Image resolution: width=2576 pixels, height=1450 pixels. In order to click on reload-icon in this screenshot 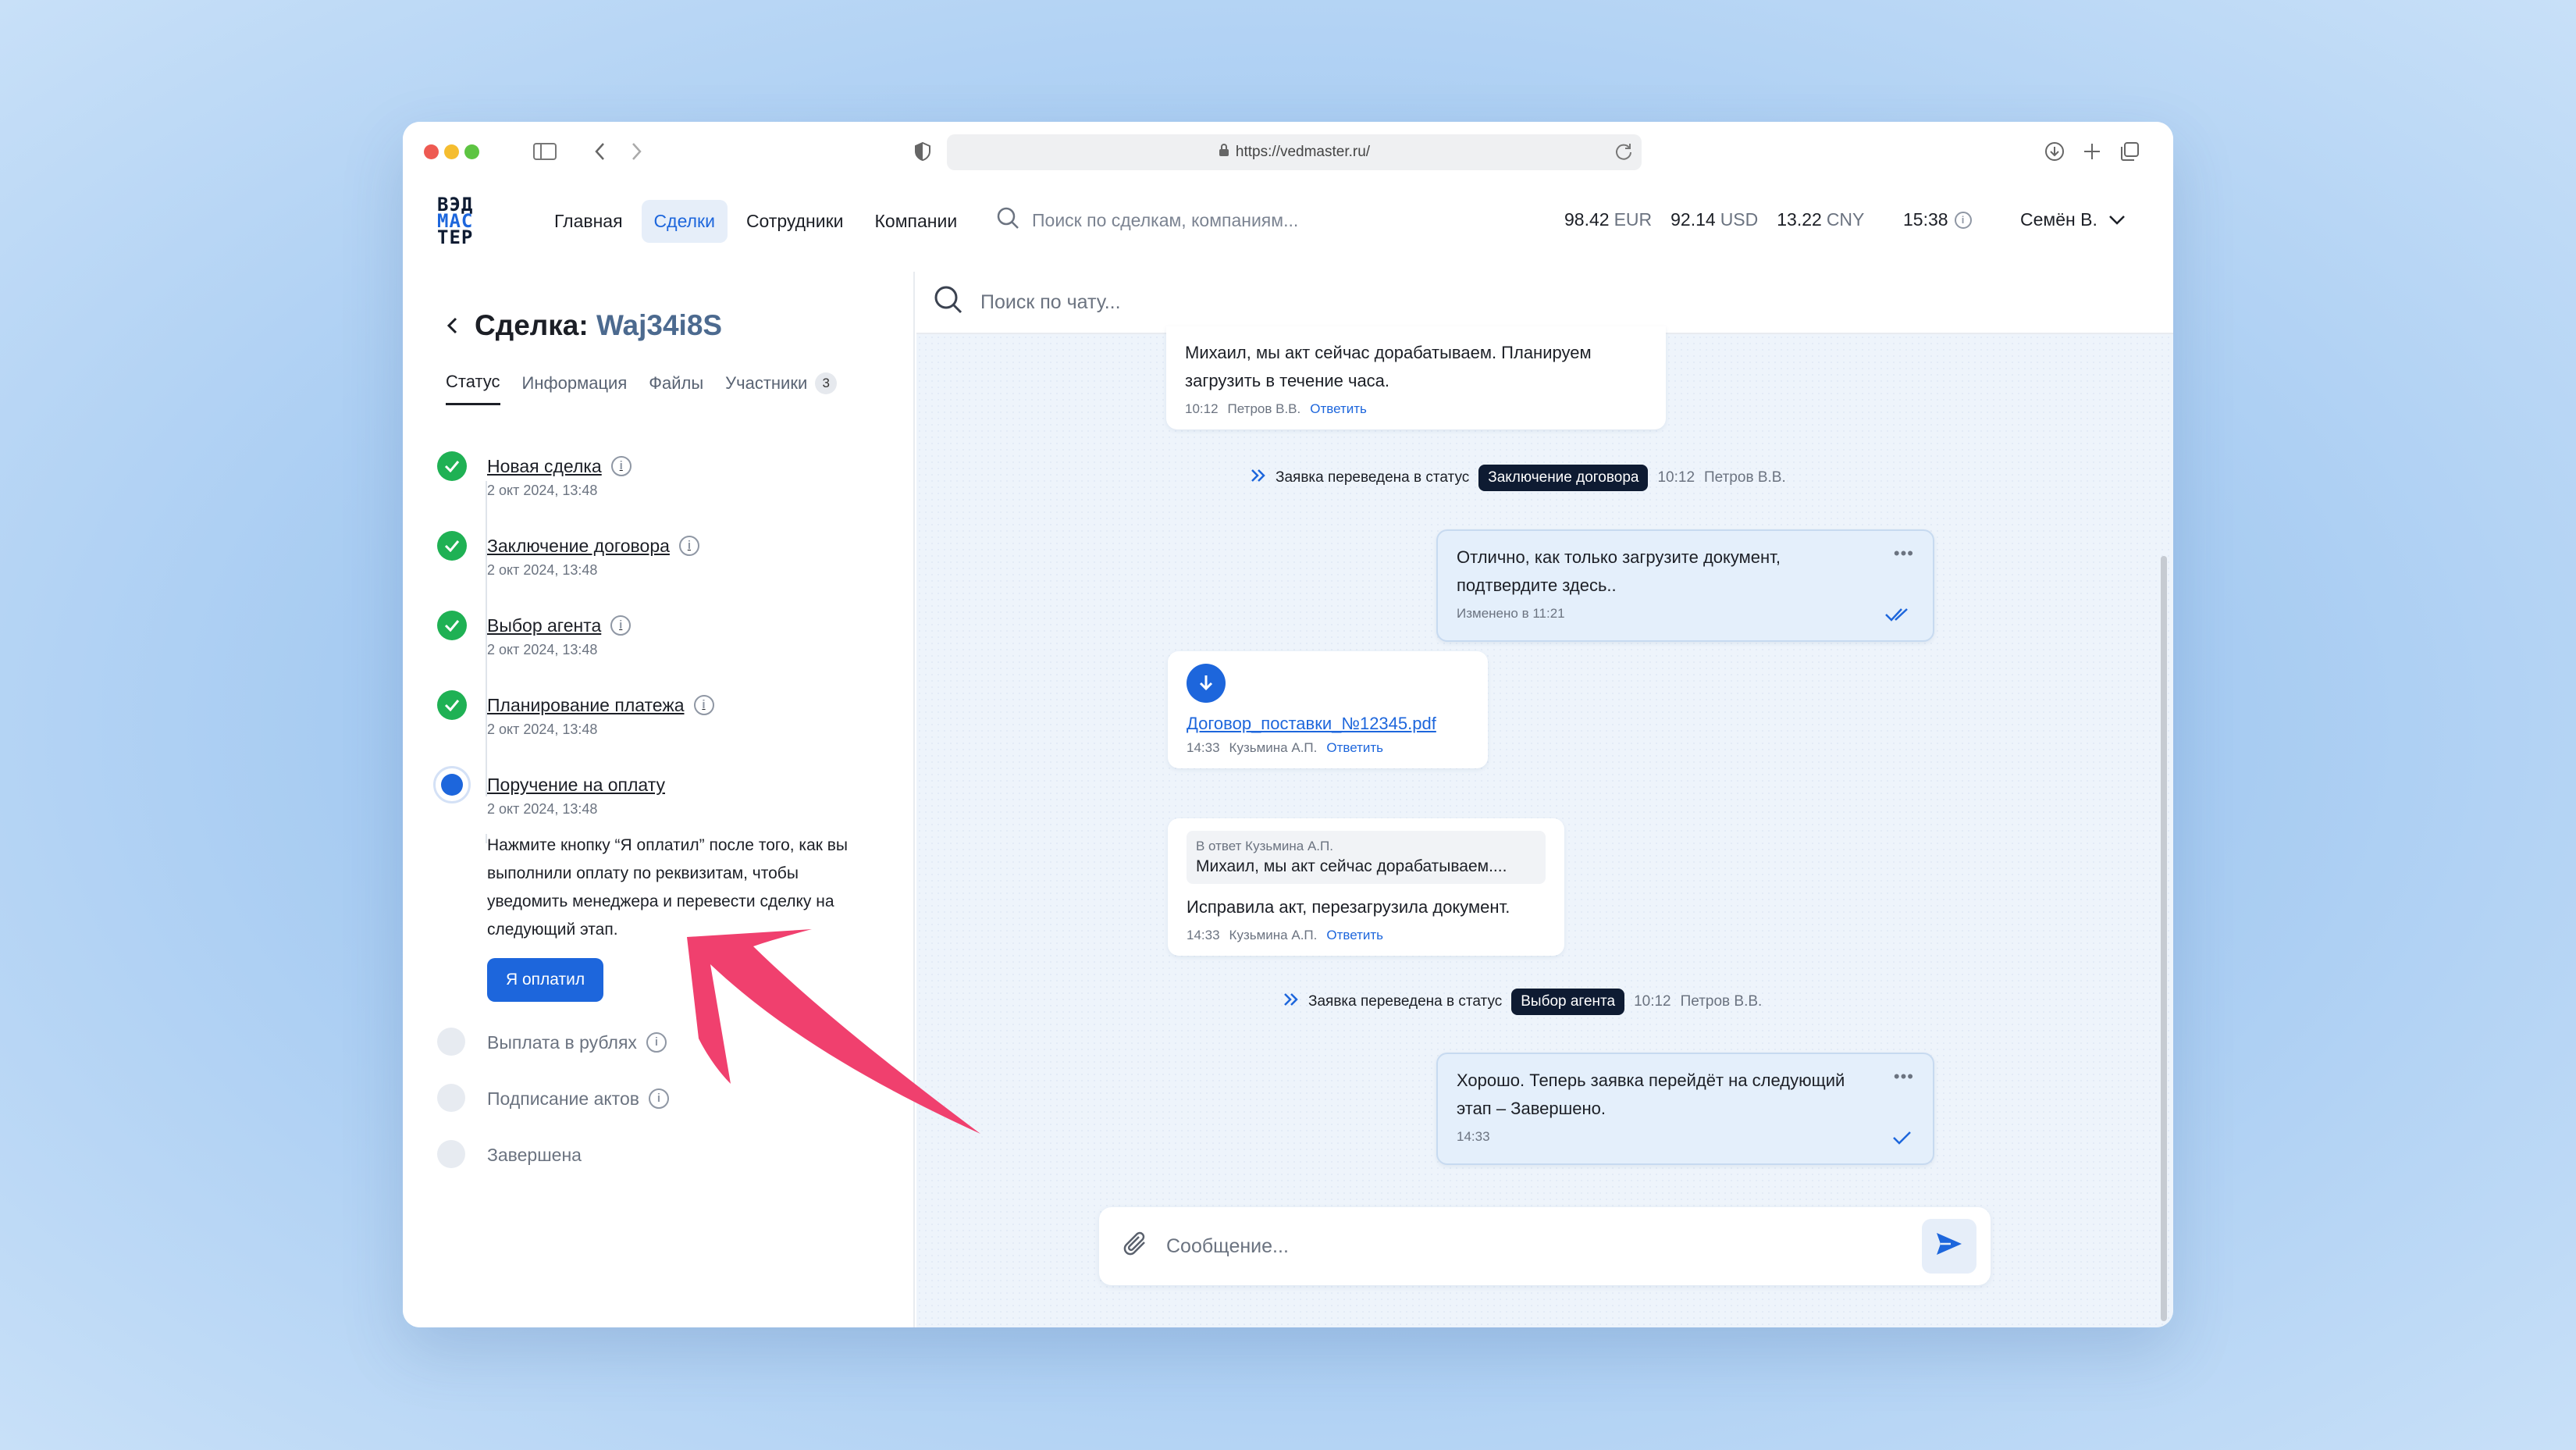, I will do `click(1624, 153)`.